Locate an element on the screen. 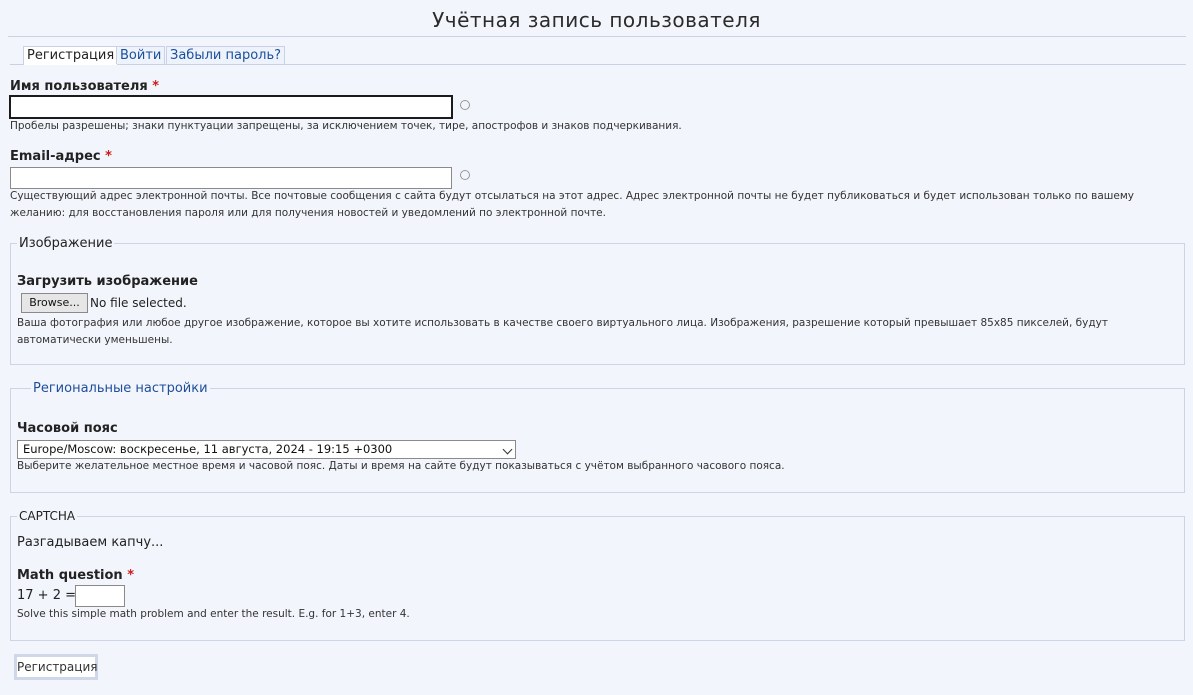 This screenshot has width=1193, height=695. email-label-text: Email-адрес is located at coordinates (55, 156).